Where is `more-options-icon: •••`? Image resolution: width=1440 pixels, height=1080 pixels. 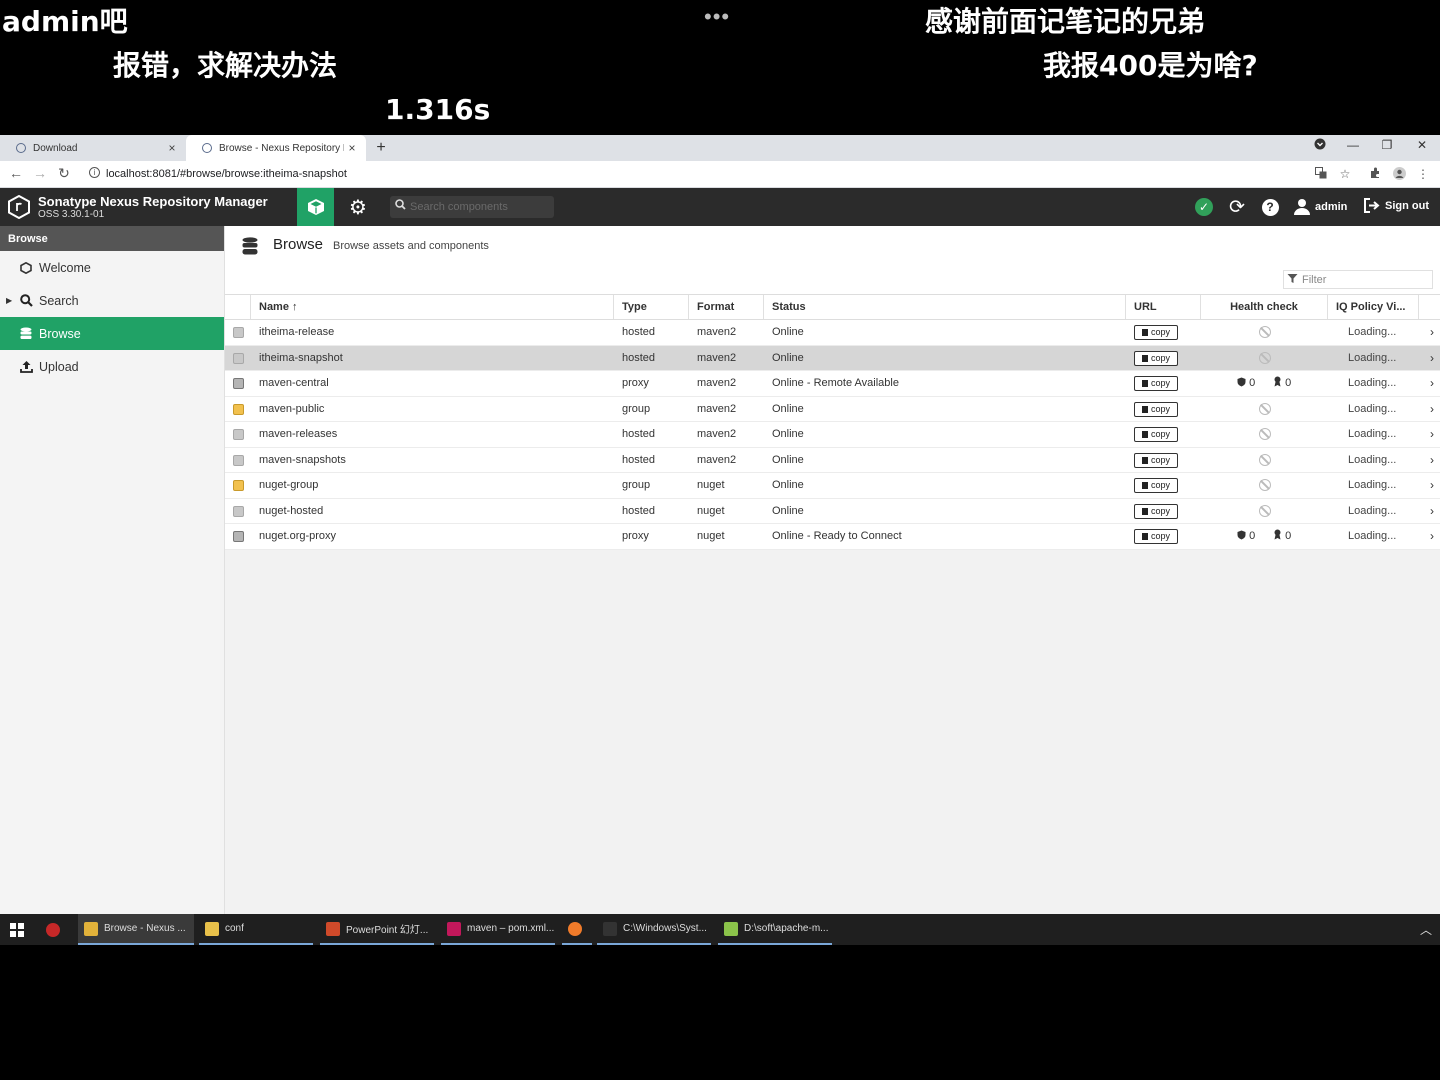 more-options-icon: ••• is located at coordinates (717, 17).